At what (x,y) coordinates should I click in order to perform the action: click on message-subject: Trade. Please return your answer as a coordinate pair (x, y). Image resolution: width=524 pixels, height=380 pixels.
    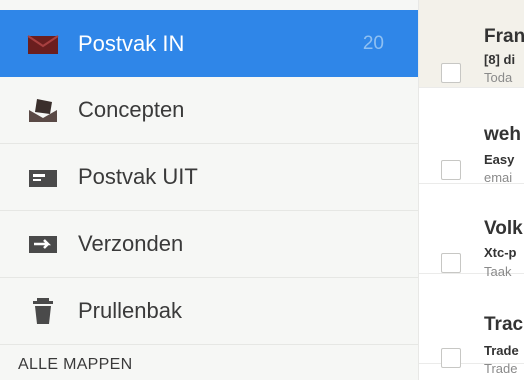
    Looking at the image, I should click on (501, 350).